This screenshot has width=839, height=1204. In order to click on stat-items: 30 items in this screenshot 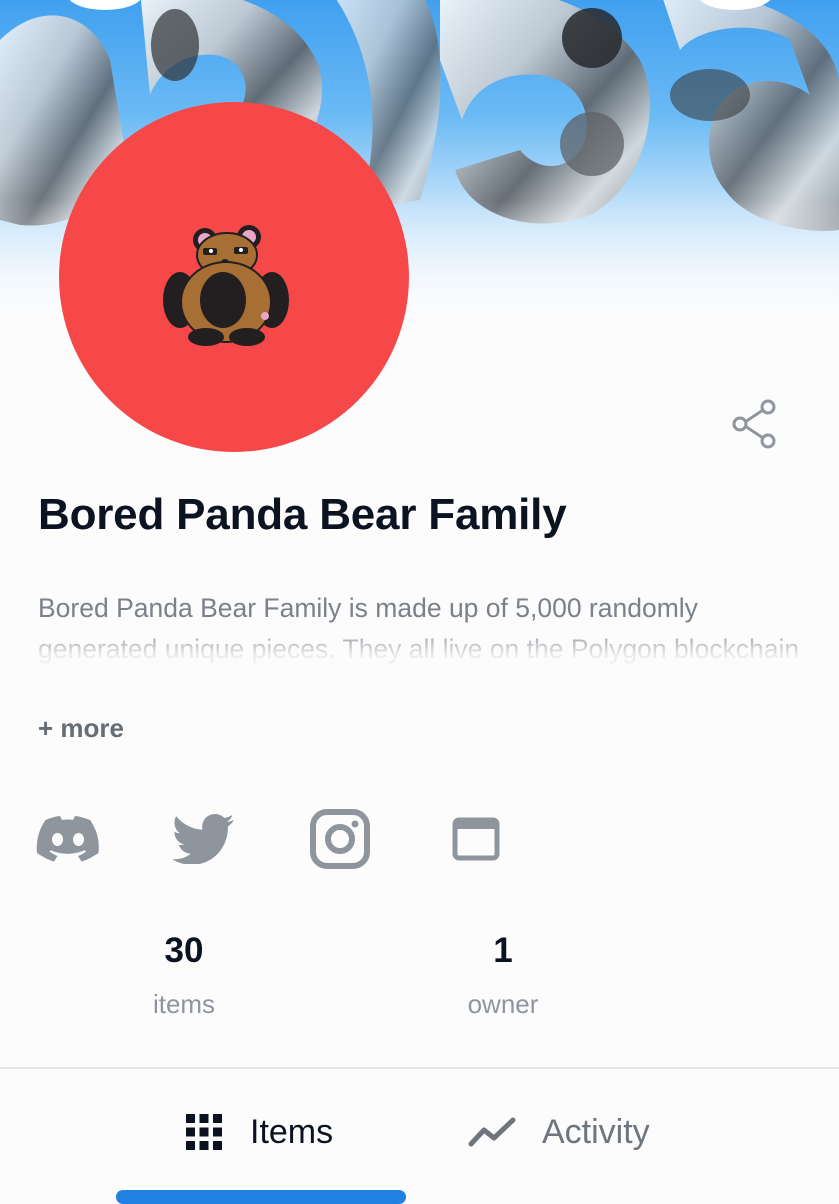, I will do `click(184, 975)`.